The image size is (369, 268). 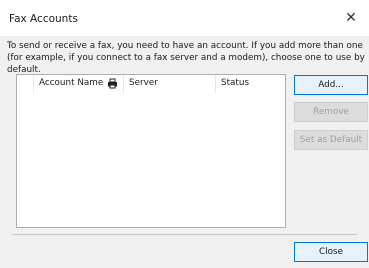 What do you see at coordinates (331, 140) in the screenshot?
I see `set-as-default-button: Set as Default` at bounding box center [331, 140].